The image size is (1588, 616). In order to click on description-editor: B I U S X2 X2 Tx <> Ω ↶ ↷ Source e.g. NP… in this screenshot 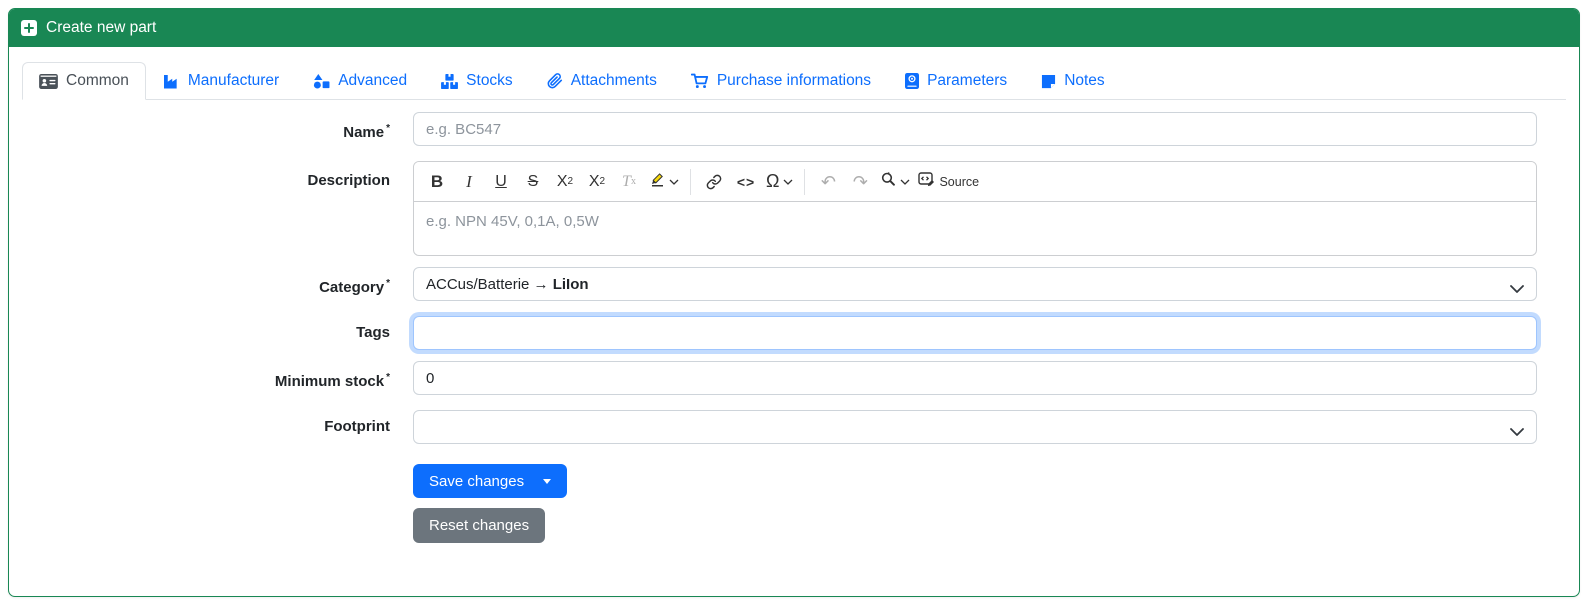, I will do `click(975, 208)`.